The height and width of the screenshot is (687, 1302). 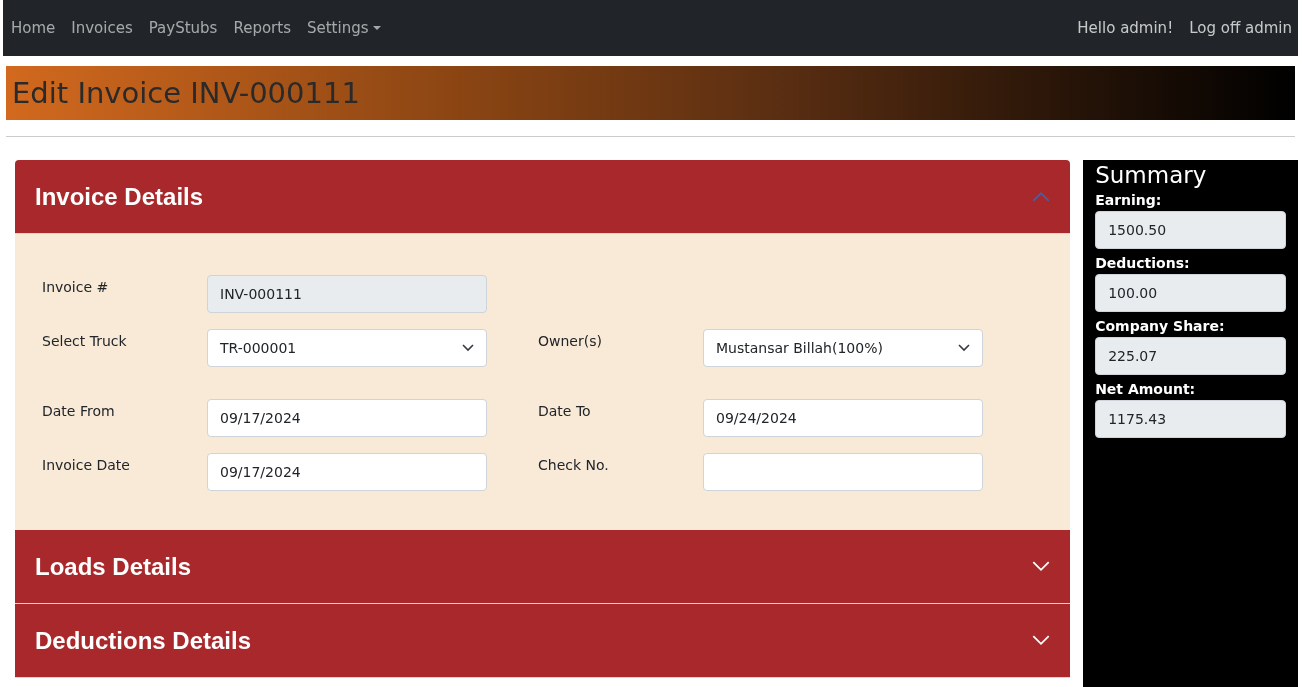 I want to click on summary-label: Company Share:, so click(x=1160, y=326).